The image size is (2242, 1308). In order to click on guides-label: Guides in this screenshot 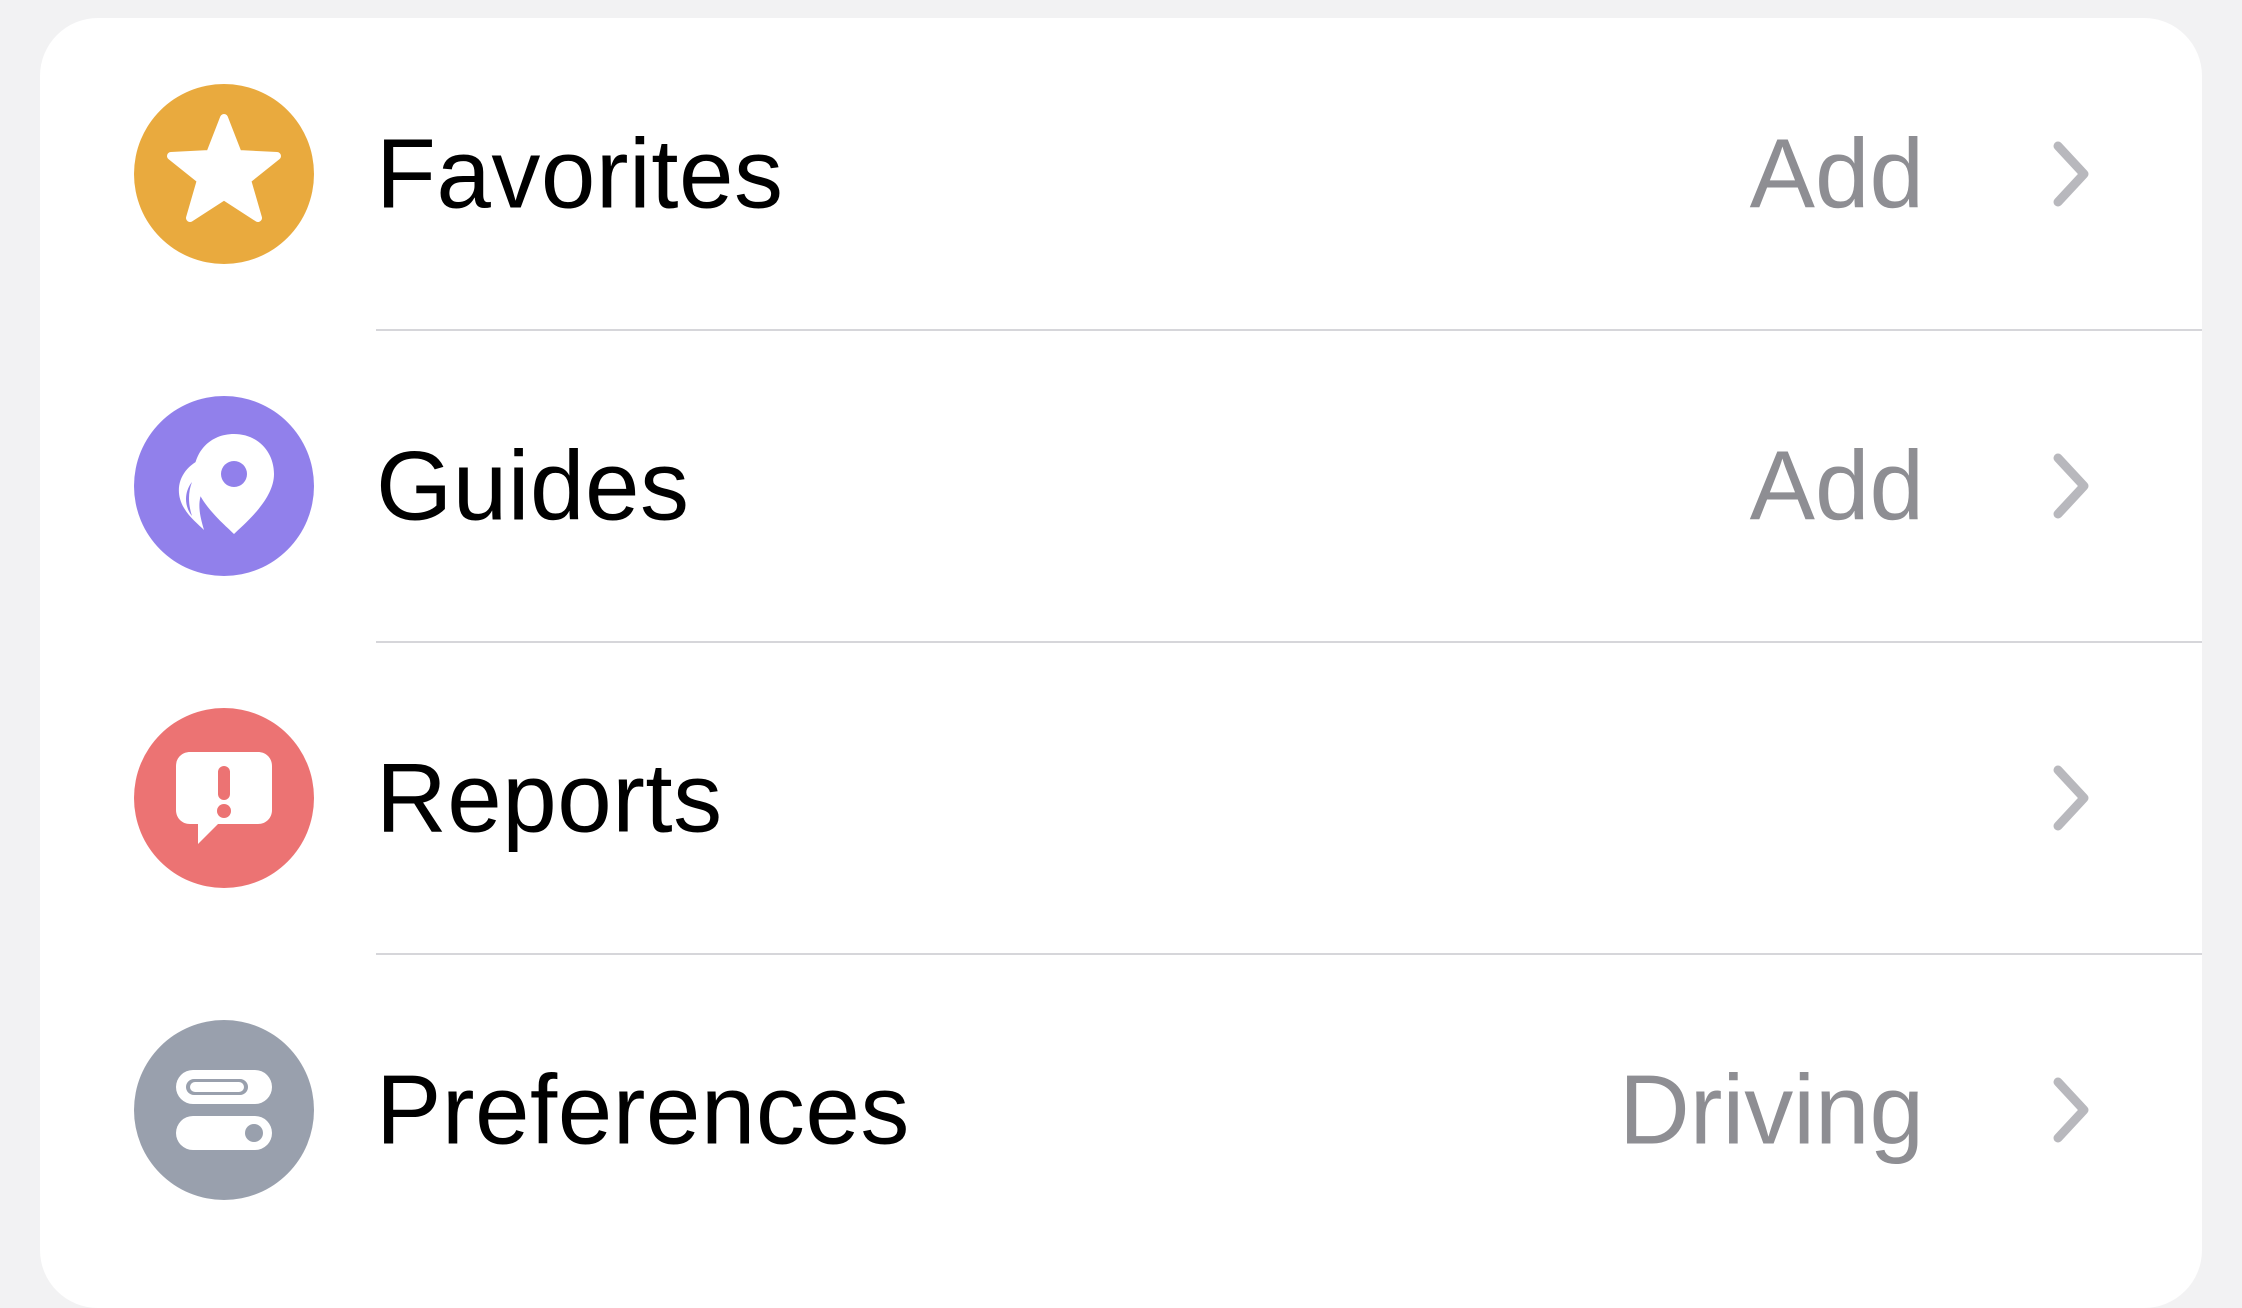, I will do `click(533, 485)`.